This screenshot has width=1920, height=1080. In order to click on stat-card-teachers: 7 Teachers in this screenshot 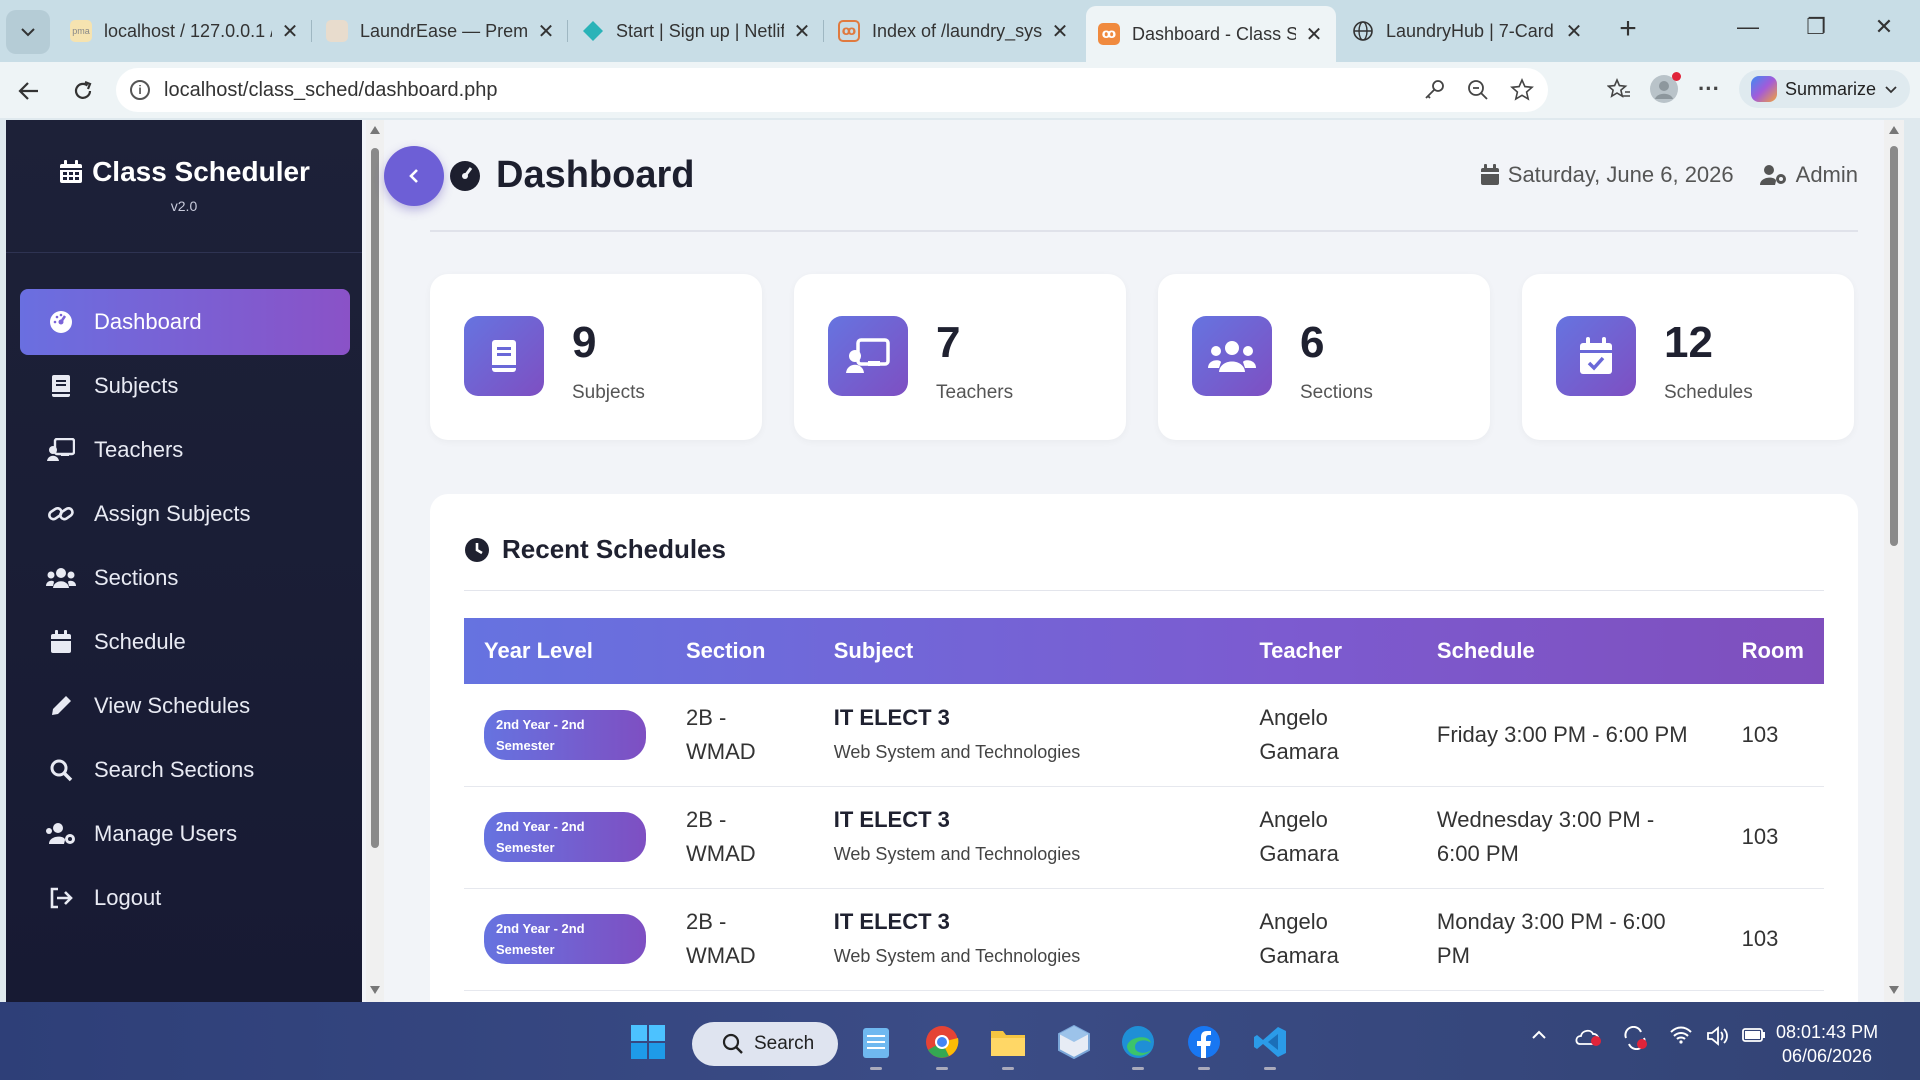, I will do `click(960, 357)`.